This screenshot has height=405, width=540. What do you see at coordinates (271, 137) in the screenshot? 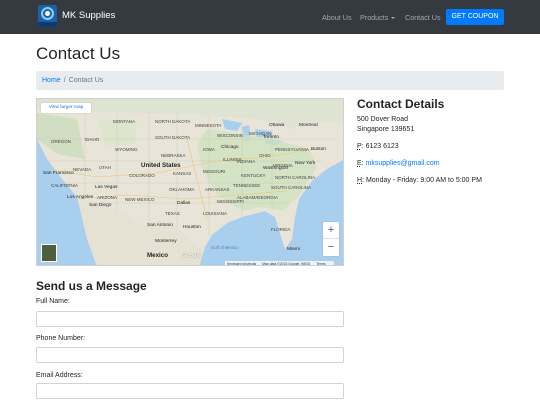
I see `map-city-toronto: Toronto` at bounding box center [271, 137].